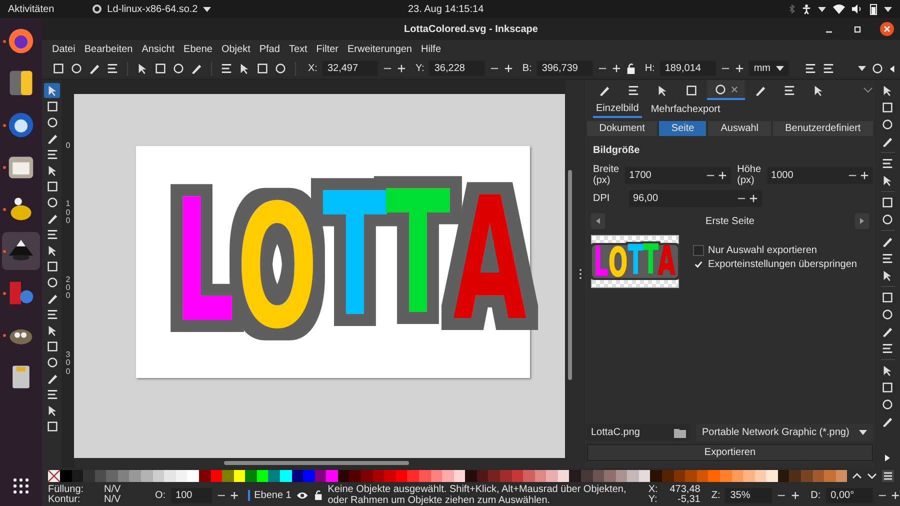  I want to click on rotation-label: D:, so click(815, 495).